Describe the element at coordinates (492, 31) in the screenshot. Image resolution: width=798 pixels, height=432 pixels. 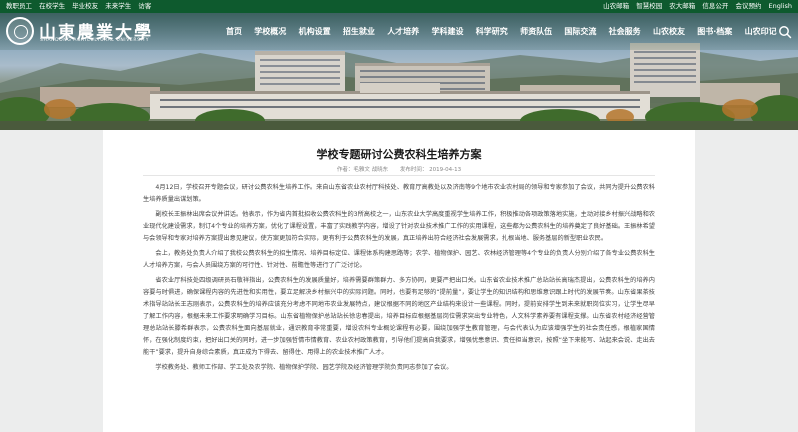
I see `nav-research: 科学研究` at that location.